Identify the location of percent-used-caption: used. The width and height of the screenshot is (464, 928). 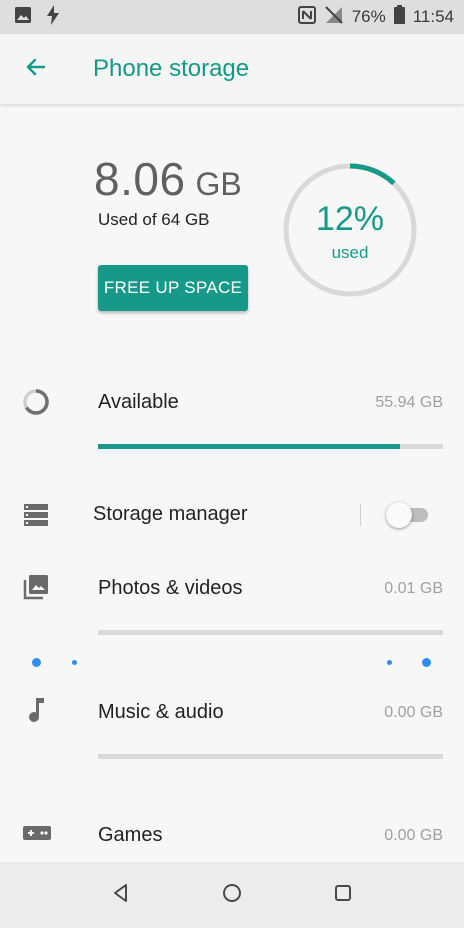
(350, 252).